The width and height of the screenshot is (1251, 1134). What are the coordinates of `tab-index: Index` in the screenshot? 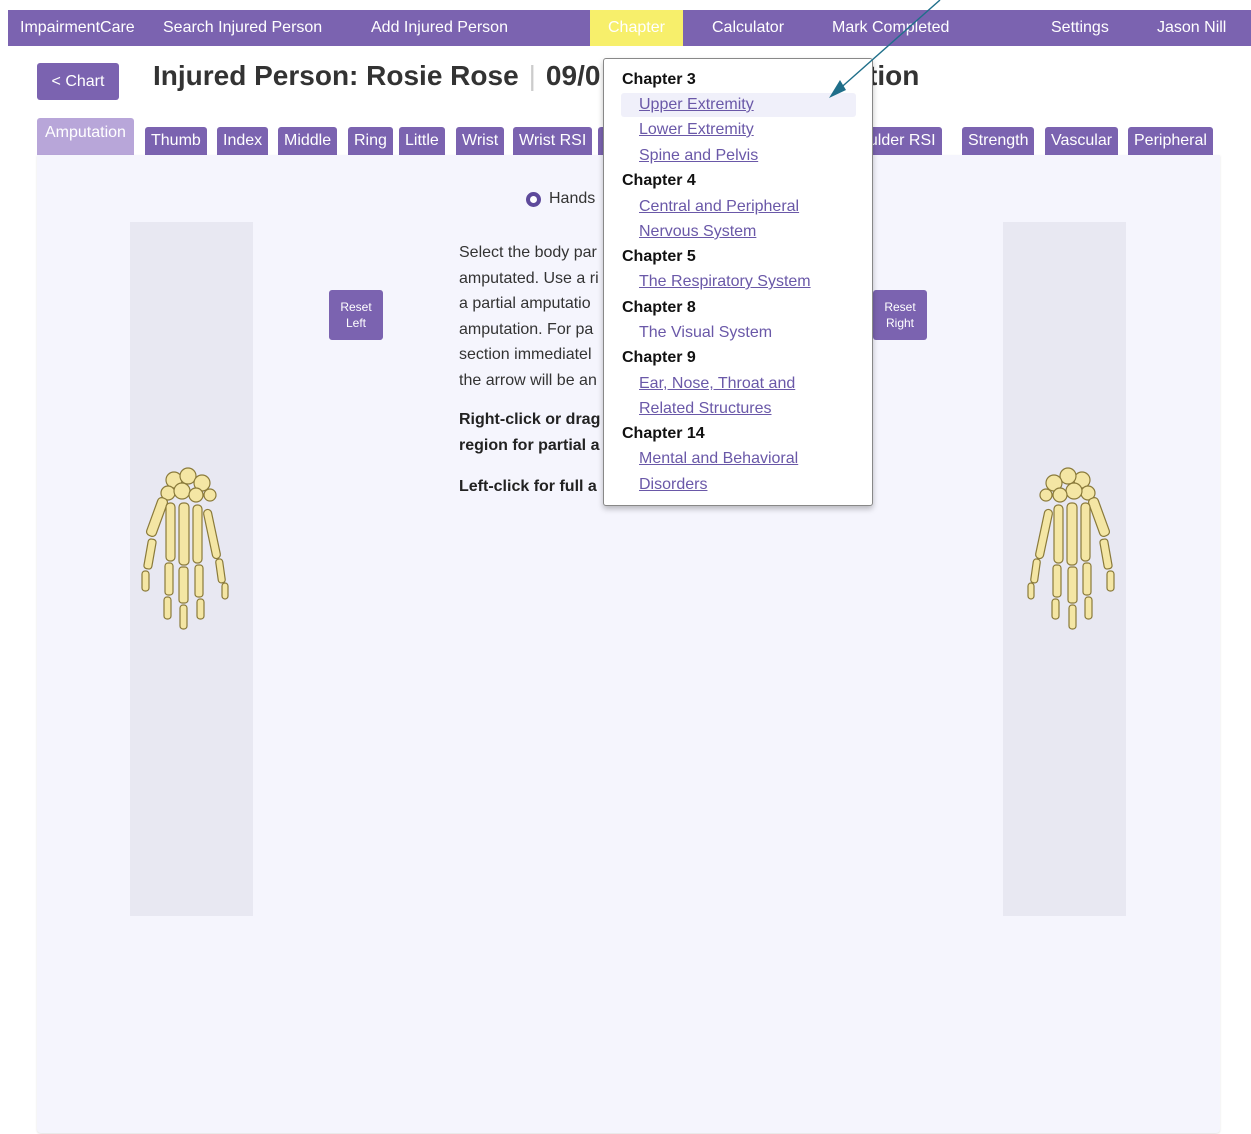 It's located at (243, 141).